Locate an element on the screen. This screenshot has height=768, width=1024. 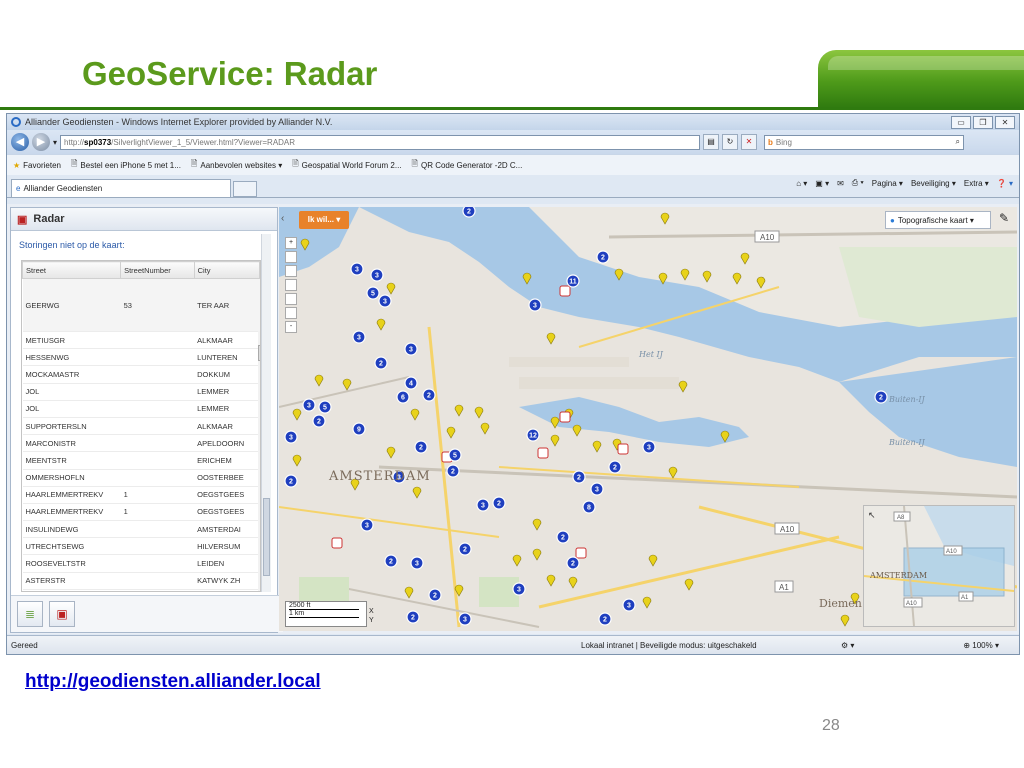
help-icon: ❓ ▾ is located at coordinates (1005, 183).